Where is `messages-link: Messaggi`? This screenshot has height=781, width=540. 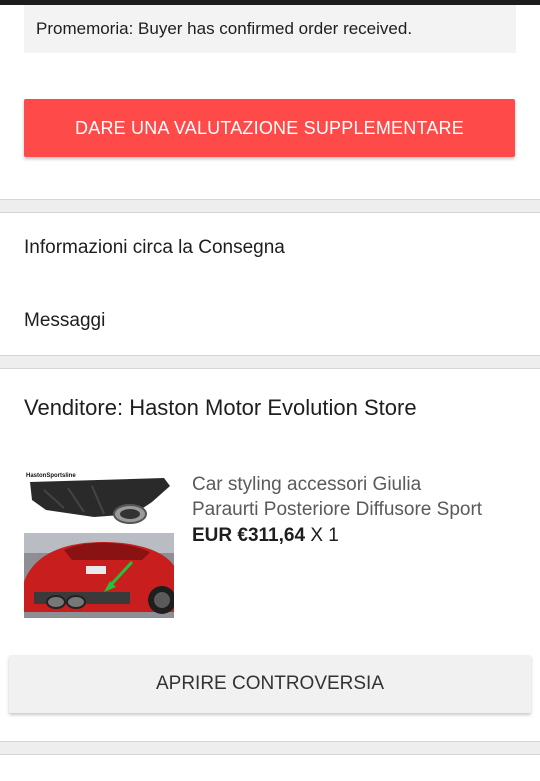
messages-link: Messaggi is located at coordinates (64, 321).